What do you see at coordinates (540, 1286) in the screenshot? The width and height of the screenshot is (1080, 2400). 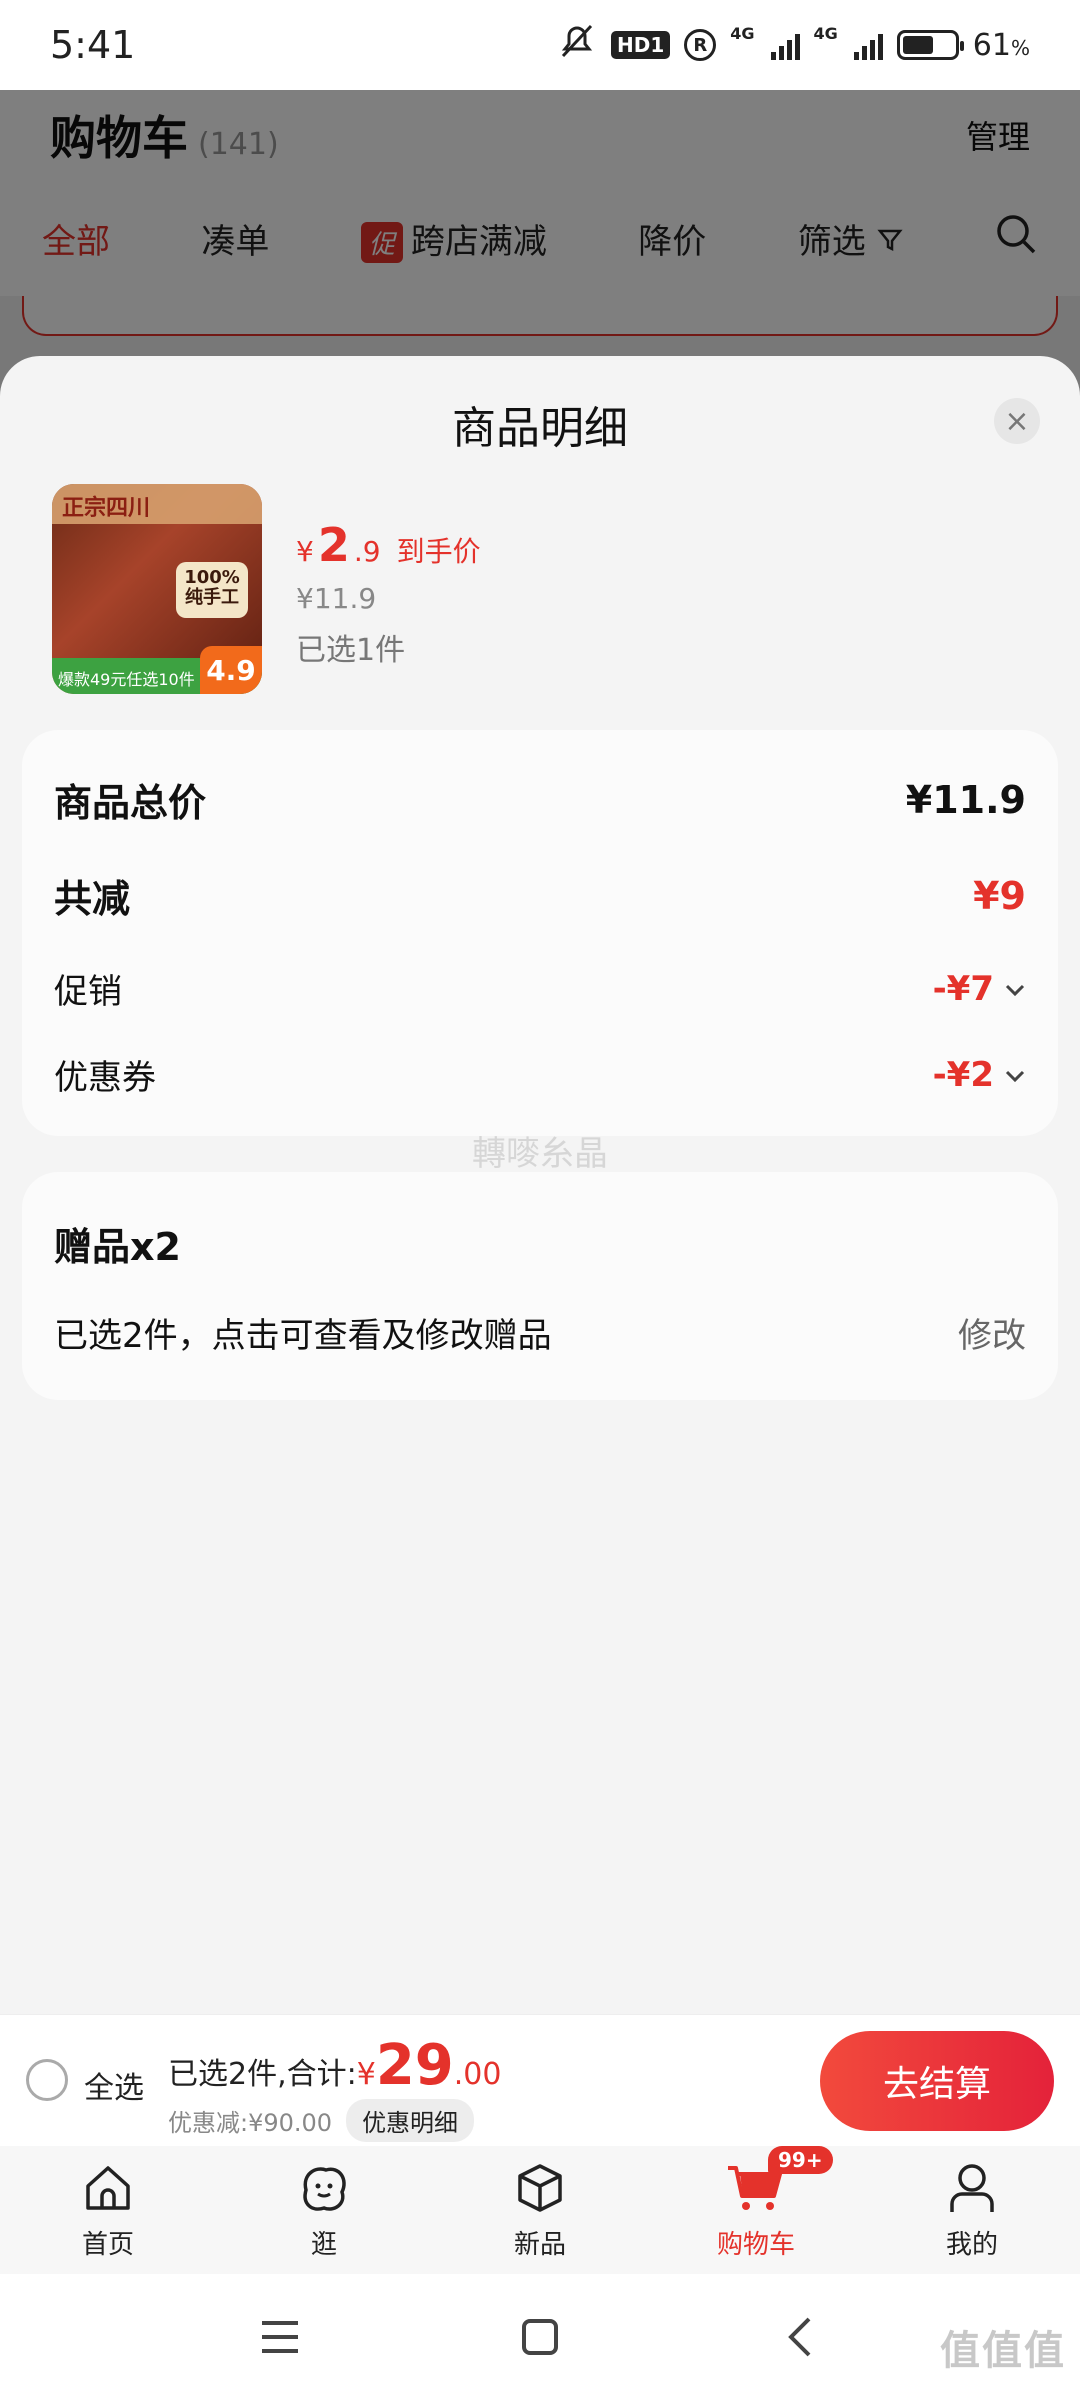 I see `gift-card: 赠品x2 已选2件，点击可查看及修改赠品 修改` at bounding box center [540, 1286].